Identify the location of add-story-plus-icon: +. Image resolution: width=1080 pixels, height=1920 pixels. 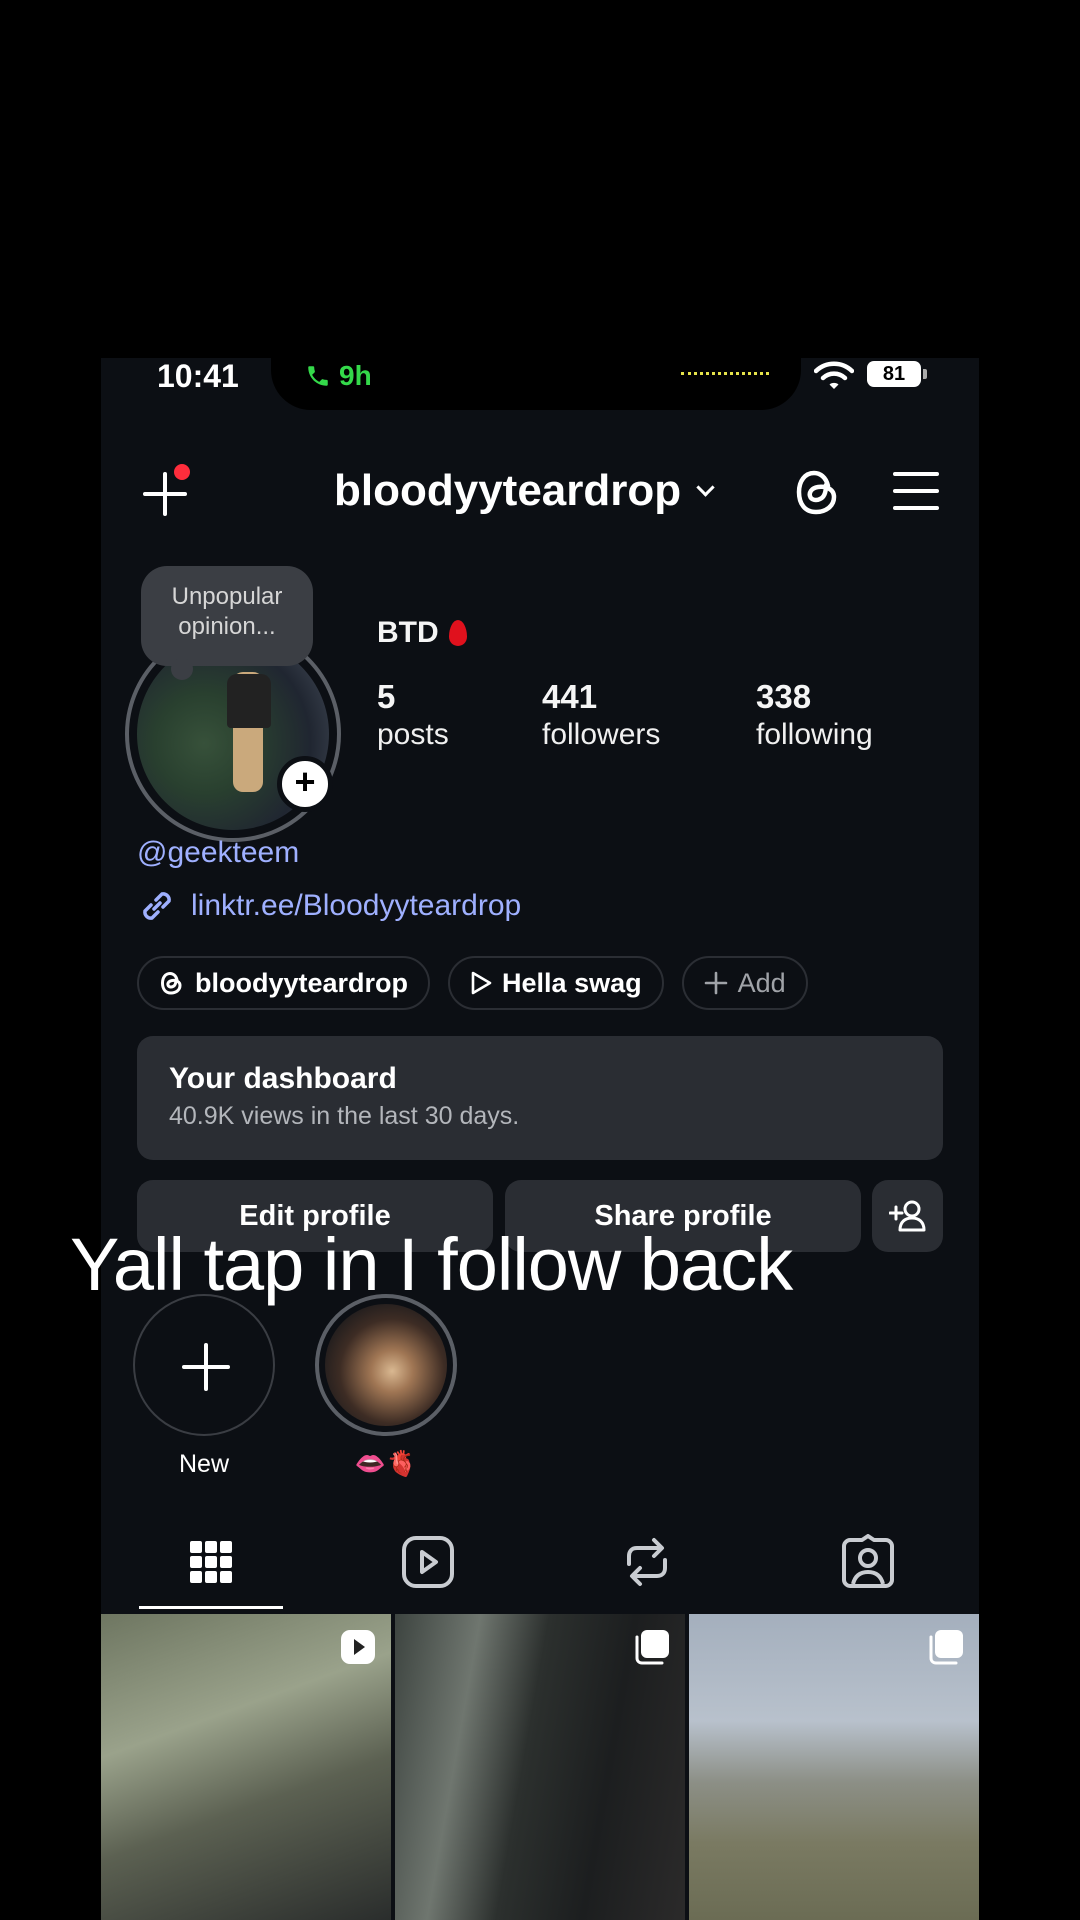
(305, 784).